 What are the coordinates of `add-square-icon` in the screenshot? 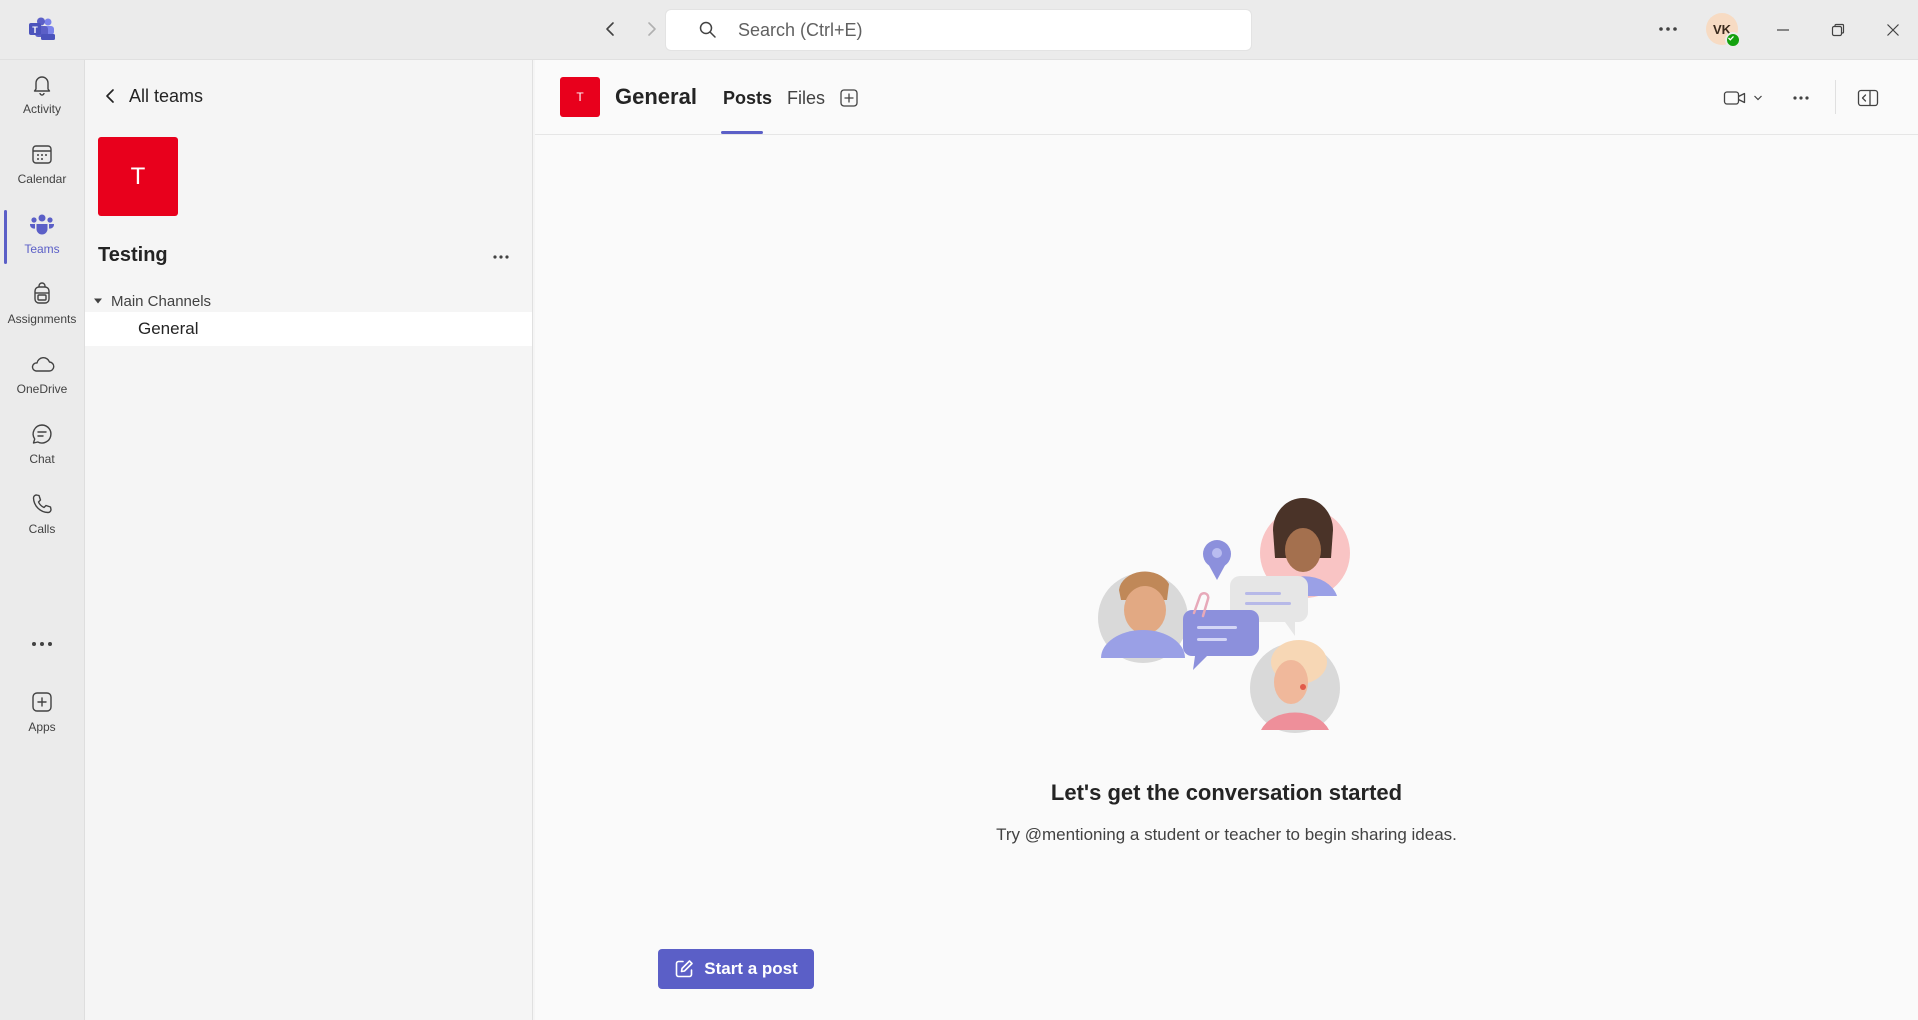 It's located at (42, 702).